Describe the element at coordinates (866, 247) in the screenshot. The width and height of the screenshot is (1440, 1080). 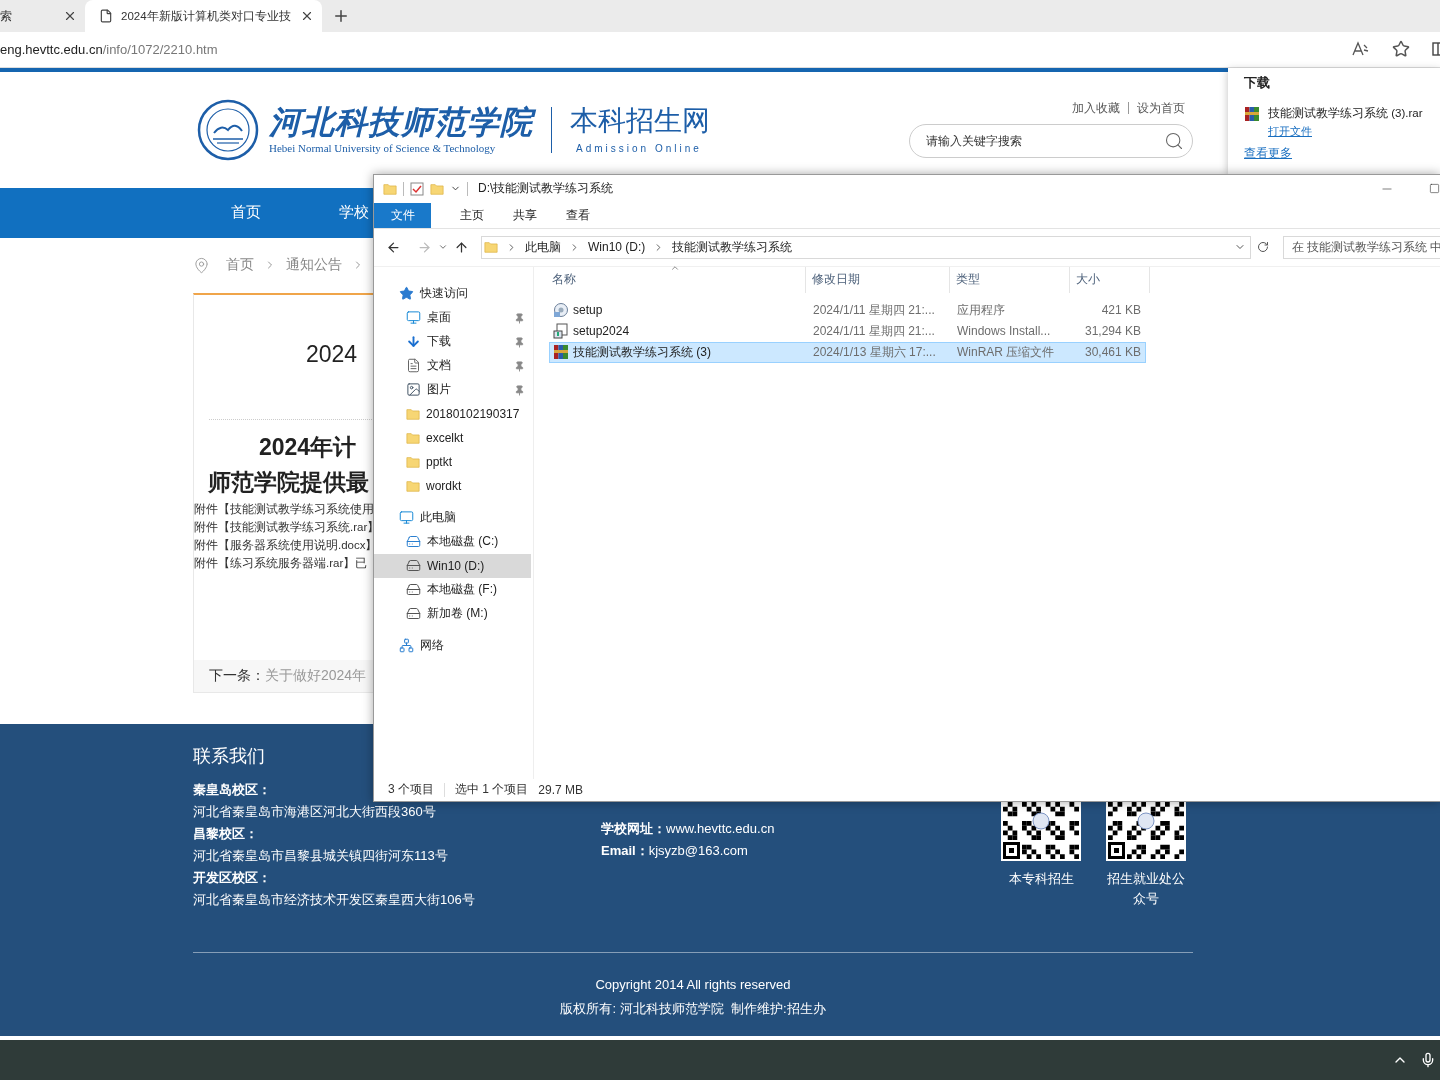
I see `address-field: 此电脑 Win10 (D:) 技能测试教学练习系统` at that location.